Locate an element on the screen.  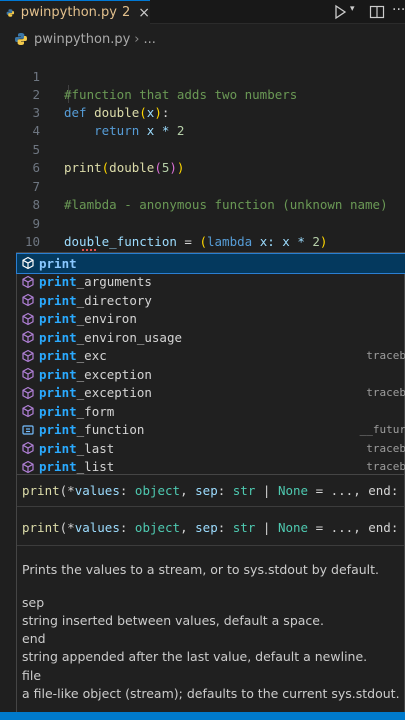
suggestion-item: print_environ is located at coordinates (211, 319).